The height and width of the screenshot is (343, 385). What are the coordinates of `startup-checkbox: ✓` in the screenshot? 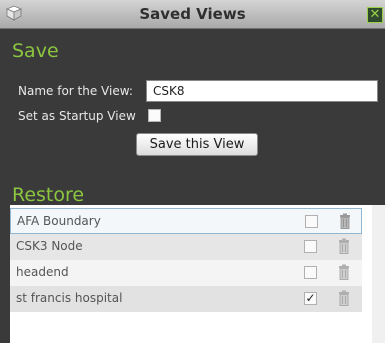 It's located at (310, 298).